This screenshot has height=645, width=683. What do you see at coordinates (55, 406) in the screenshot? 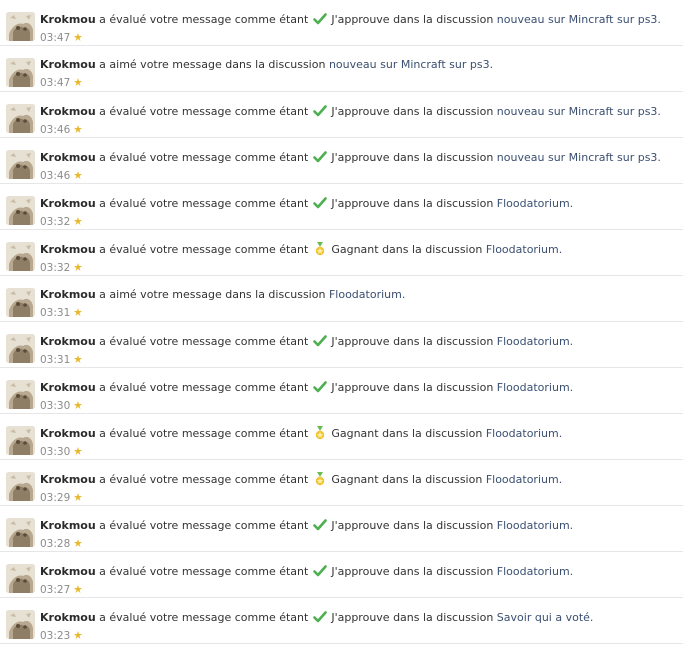
I see `timestamp: 03:30` at bounding box center [55, 406].